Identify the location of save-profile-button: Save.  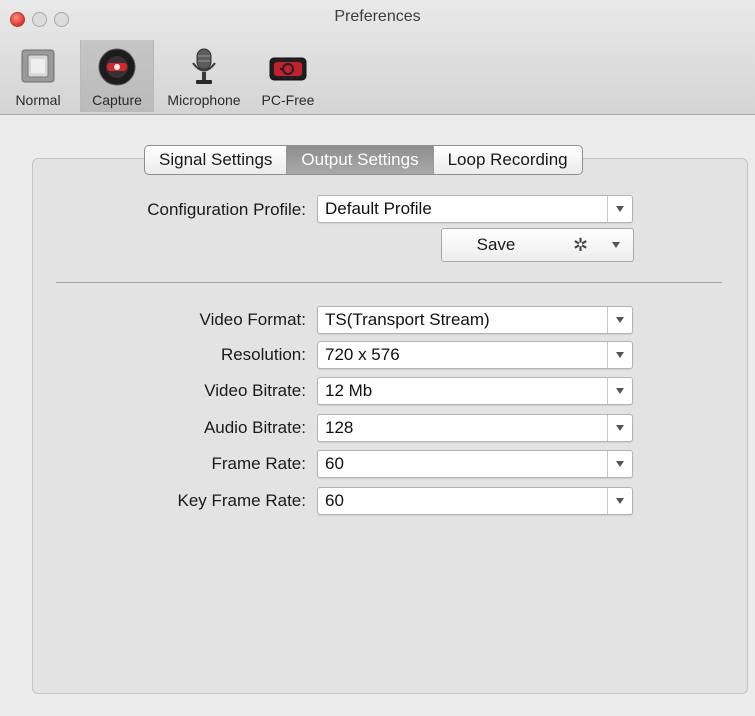
(496, 245).